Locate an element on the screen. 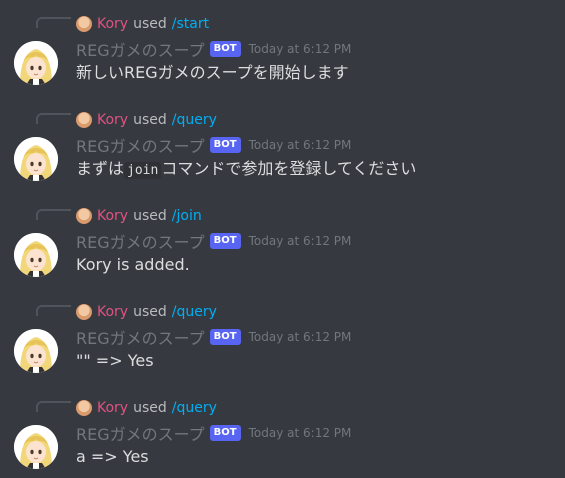 The width and height of the screenshot is (565, 478). command-reference: Kory used /join is located at coordinates (139, 216).